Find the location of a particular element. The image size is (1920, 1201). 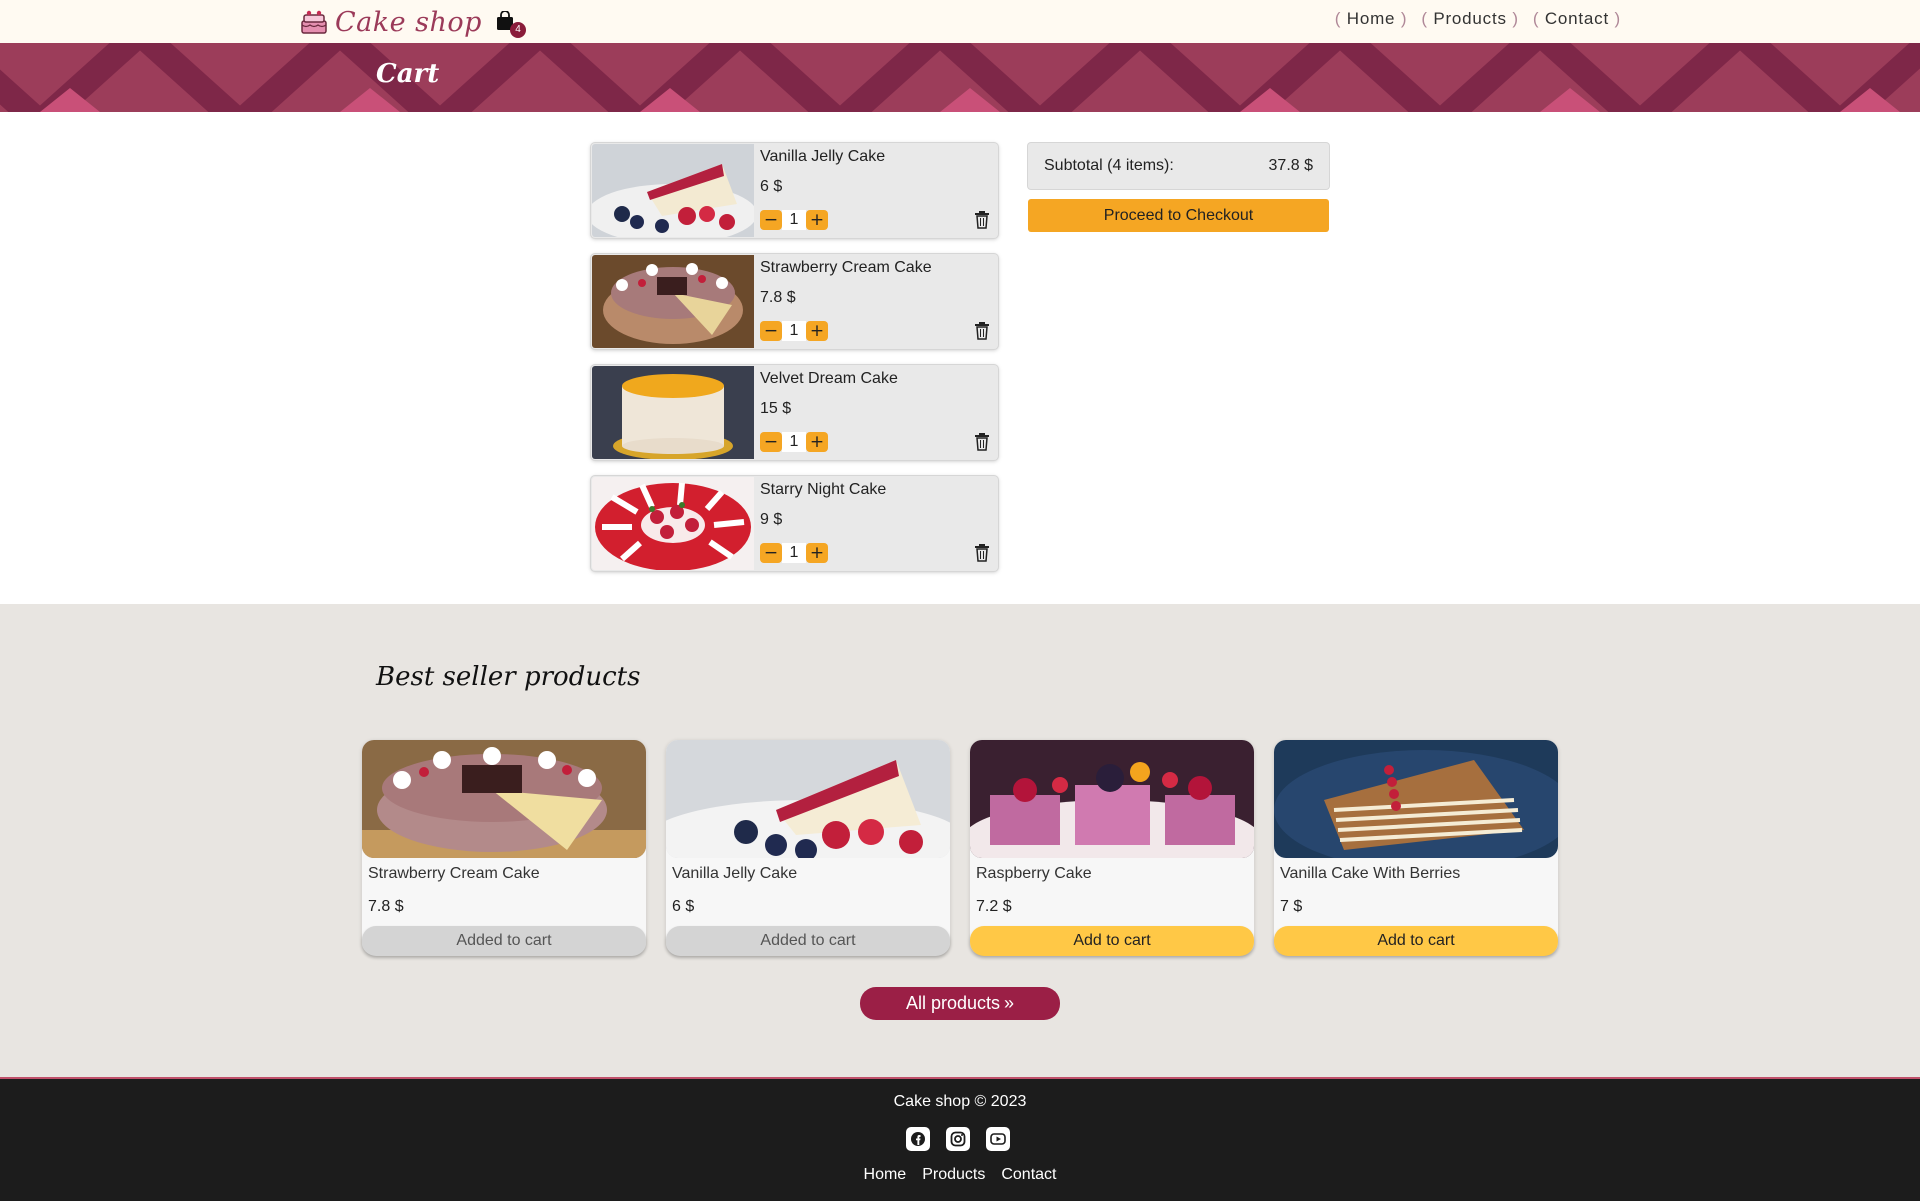

cart-item-price: 15 $ is located at coordinates (776, 408).